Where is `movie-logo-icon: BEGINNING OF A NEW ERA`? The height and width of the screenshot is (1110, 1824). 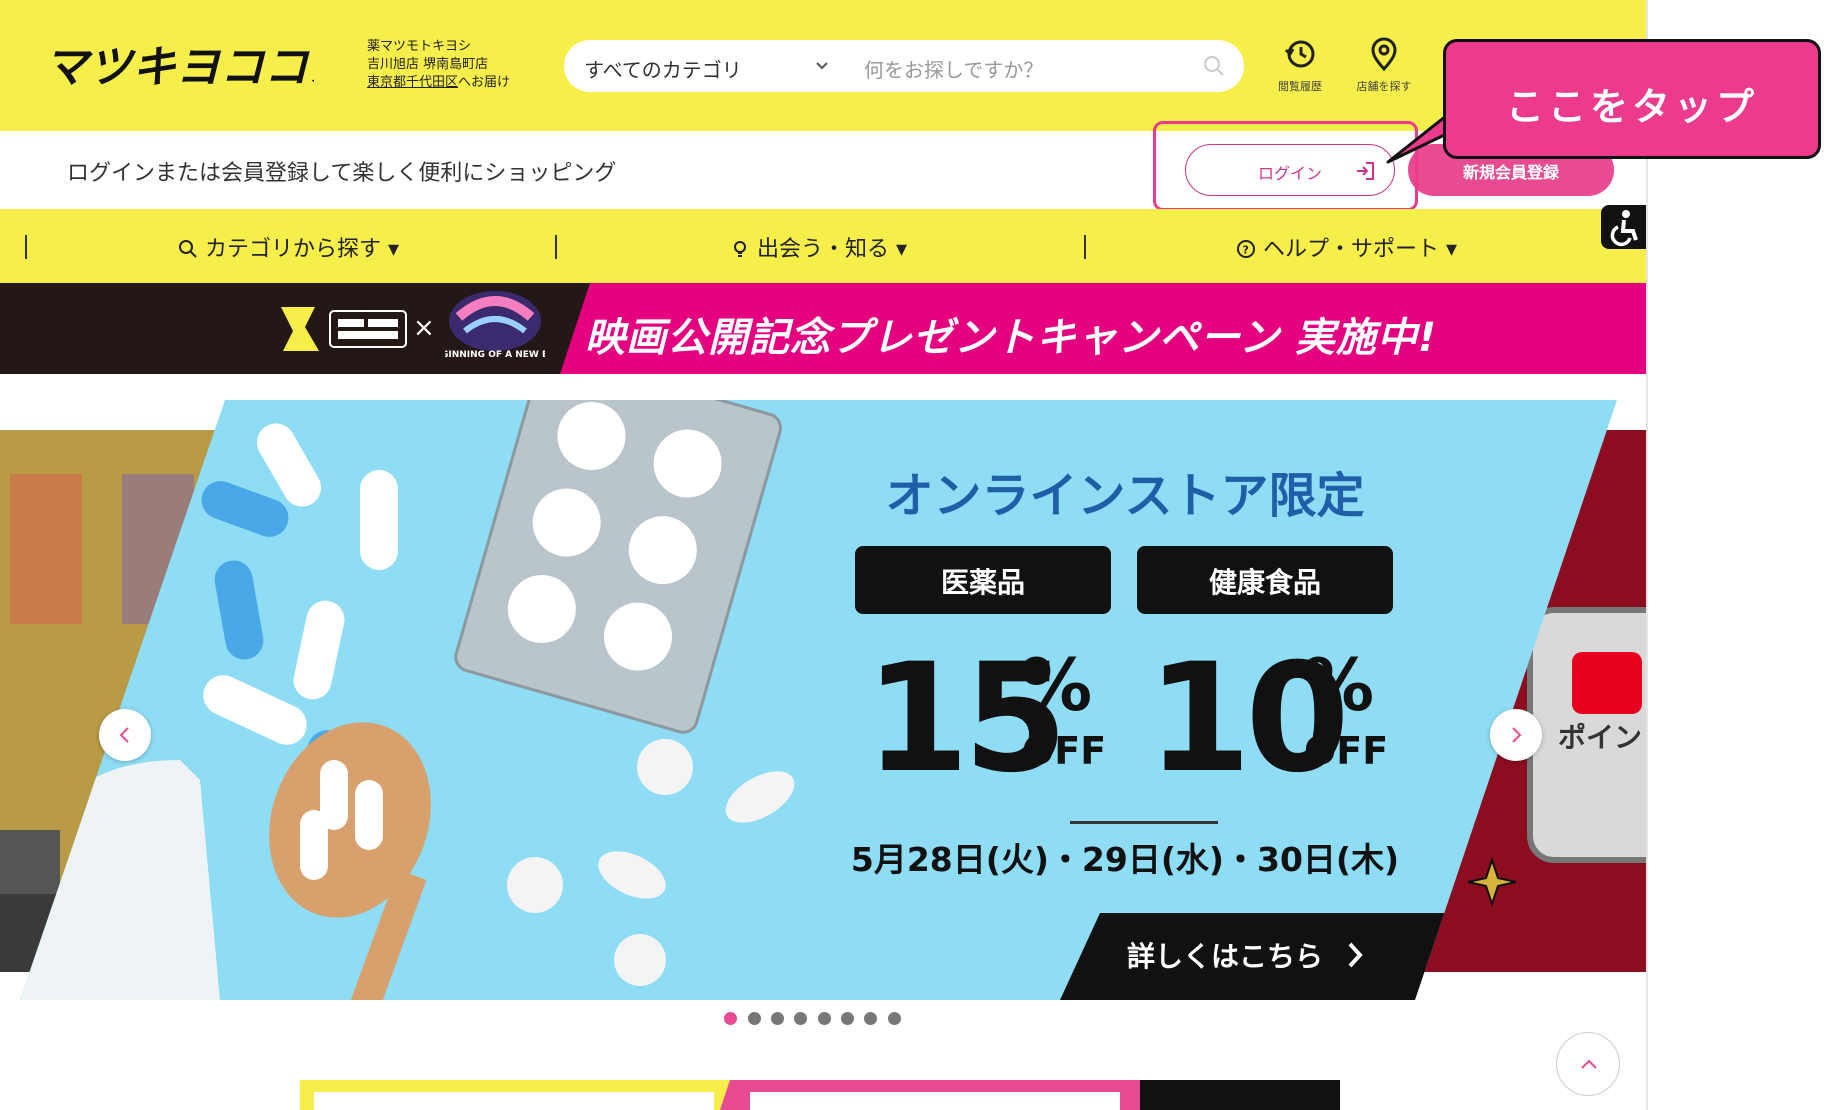 movie-logo-icon: BEGINNING OF A NEW ERA is located at coordinates (495, 325).